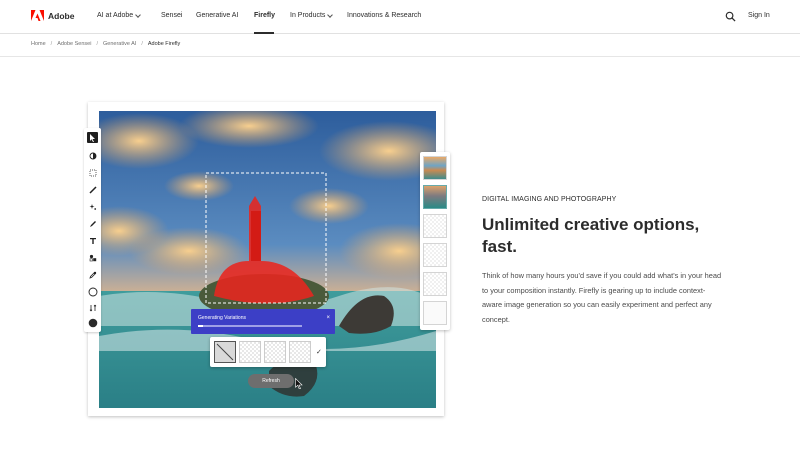 Image resolution: width=800 pixels, height=456 pixels. I want to click on pointer-icon, so click(92, 137).